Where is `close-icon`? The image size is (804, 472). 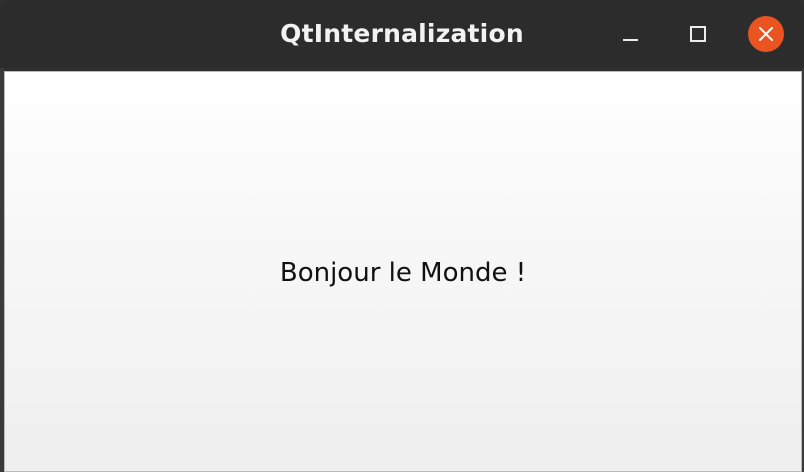 close-icon is located at coordinates (766, 34).